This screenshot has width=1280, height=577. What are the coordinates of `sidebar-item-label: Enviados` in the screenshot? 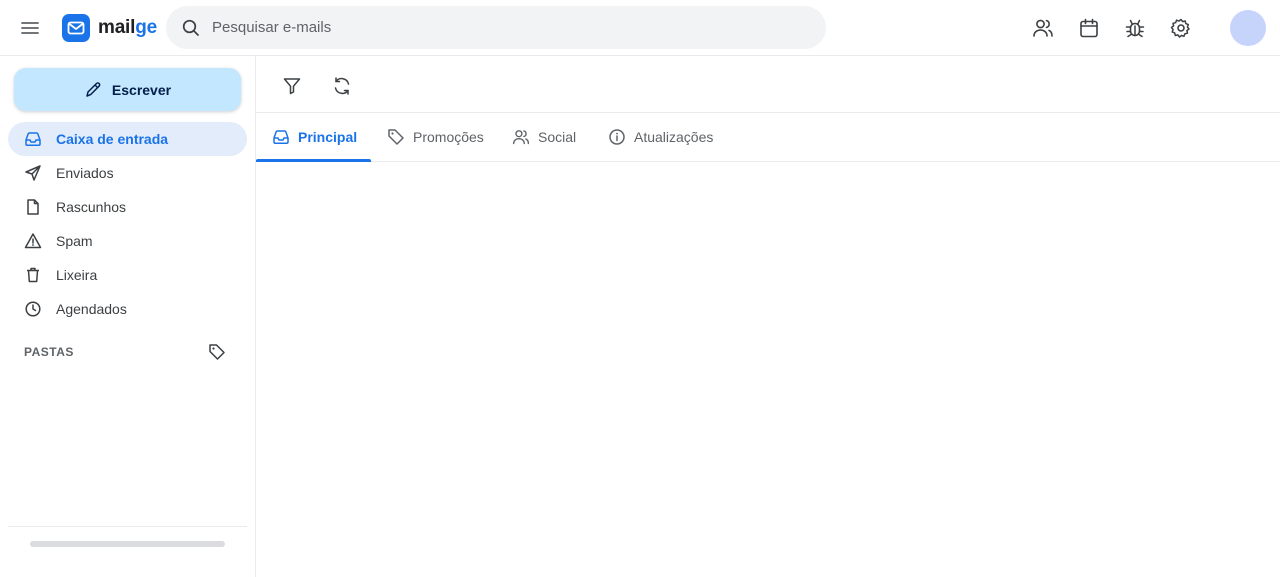 It's located at (85, 173).